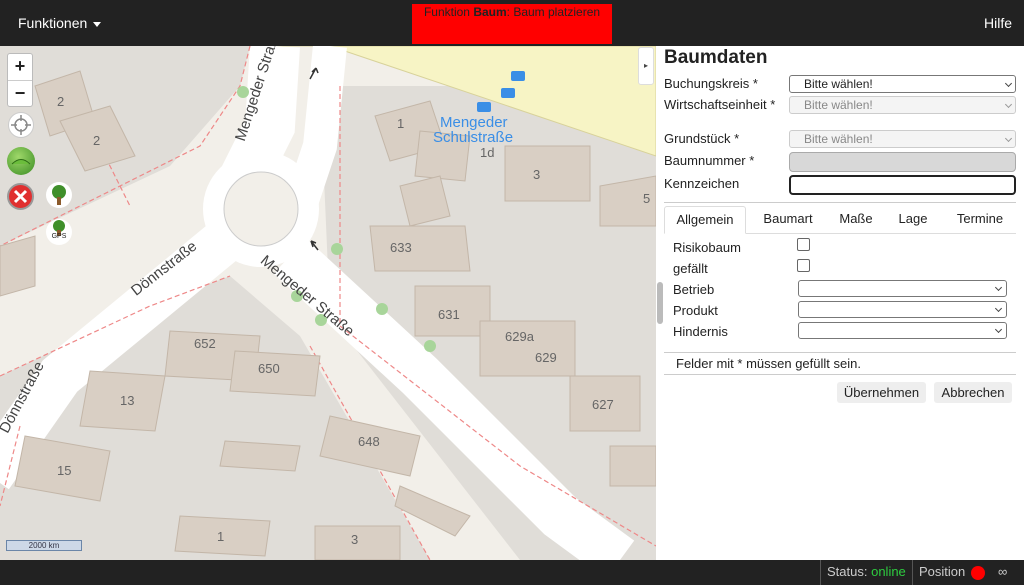  I want to click on row-produkt: Produkt, so click(841, 310).